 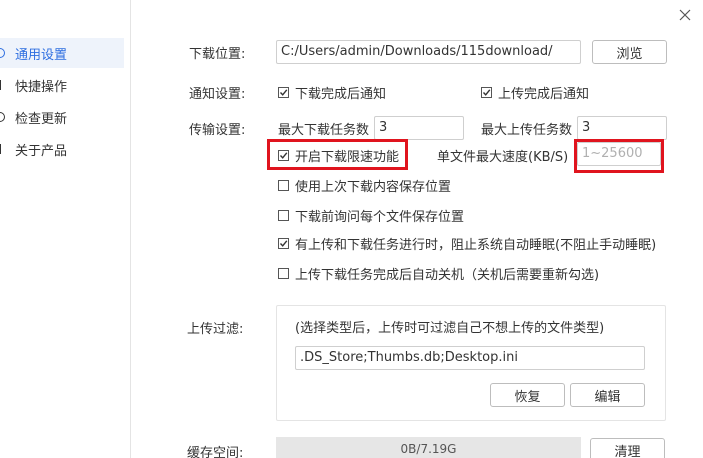 What do you see at coordinates (324, 130) in the screenshot?
I see `max-download-label: 最大下载任务数` at bounding box center [324, 130].